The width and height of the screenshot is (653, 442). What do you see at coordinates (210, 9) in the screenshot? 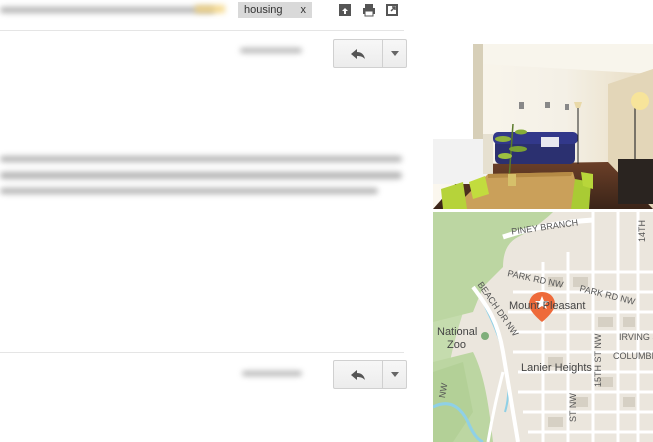
I see `subject-line-highlight` at bounding box center [210, 9].